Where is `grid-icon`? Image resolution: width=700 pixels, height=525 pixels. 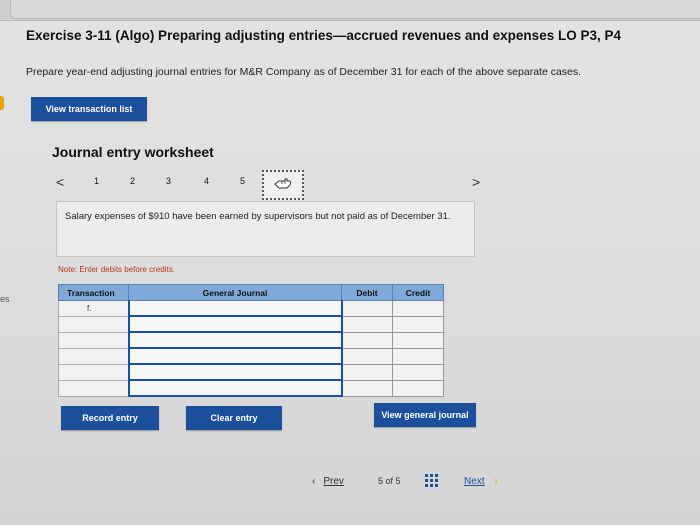
grid-icon is located at coordinates (431, 480).